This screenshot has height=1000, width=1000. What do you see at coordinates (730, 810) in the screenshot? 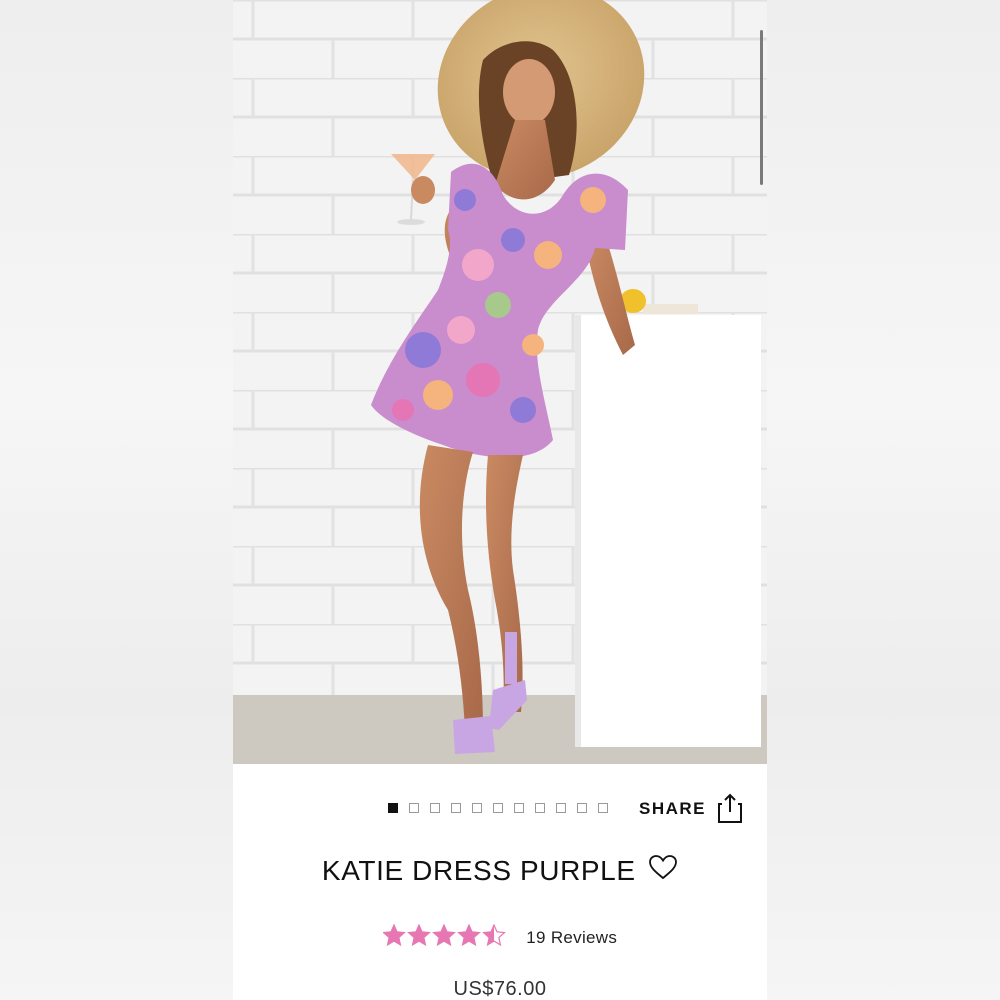
I see `share-icon` at bounding box center [730, 810].